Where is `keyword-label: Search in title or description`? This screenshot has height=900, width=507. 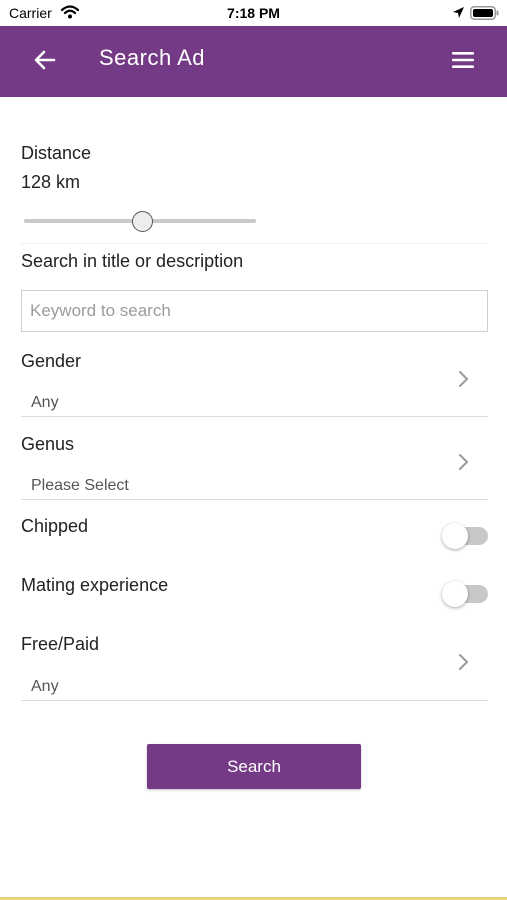
keyword-label: Search in title or description is located at coordinates (132, 261).